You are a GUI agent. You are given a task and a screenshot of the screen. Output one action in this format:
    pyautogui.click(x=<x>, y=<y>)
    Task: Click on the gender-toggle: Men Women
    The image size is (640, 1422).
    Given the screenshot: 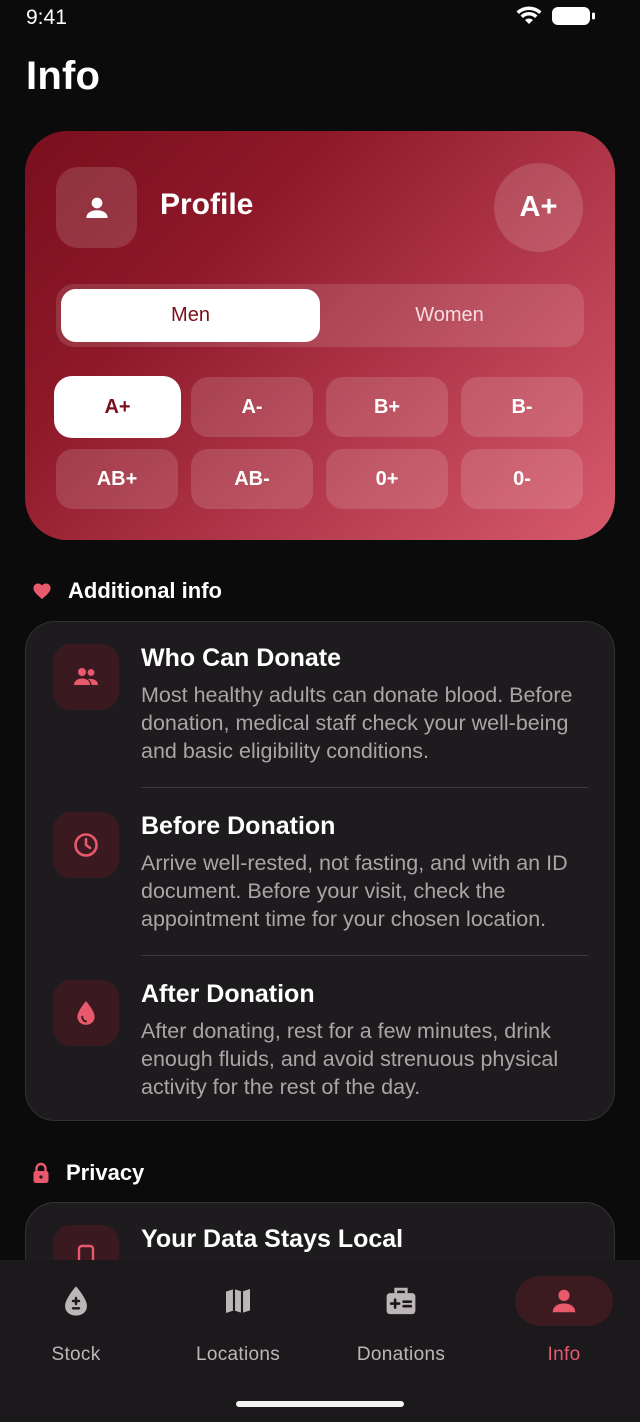 What is the action you would take?
    pyautogui.click(x=320, y=315)
    